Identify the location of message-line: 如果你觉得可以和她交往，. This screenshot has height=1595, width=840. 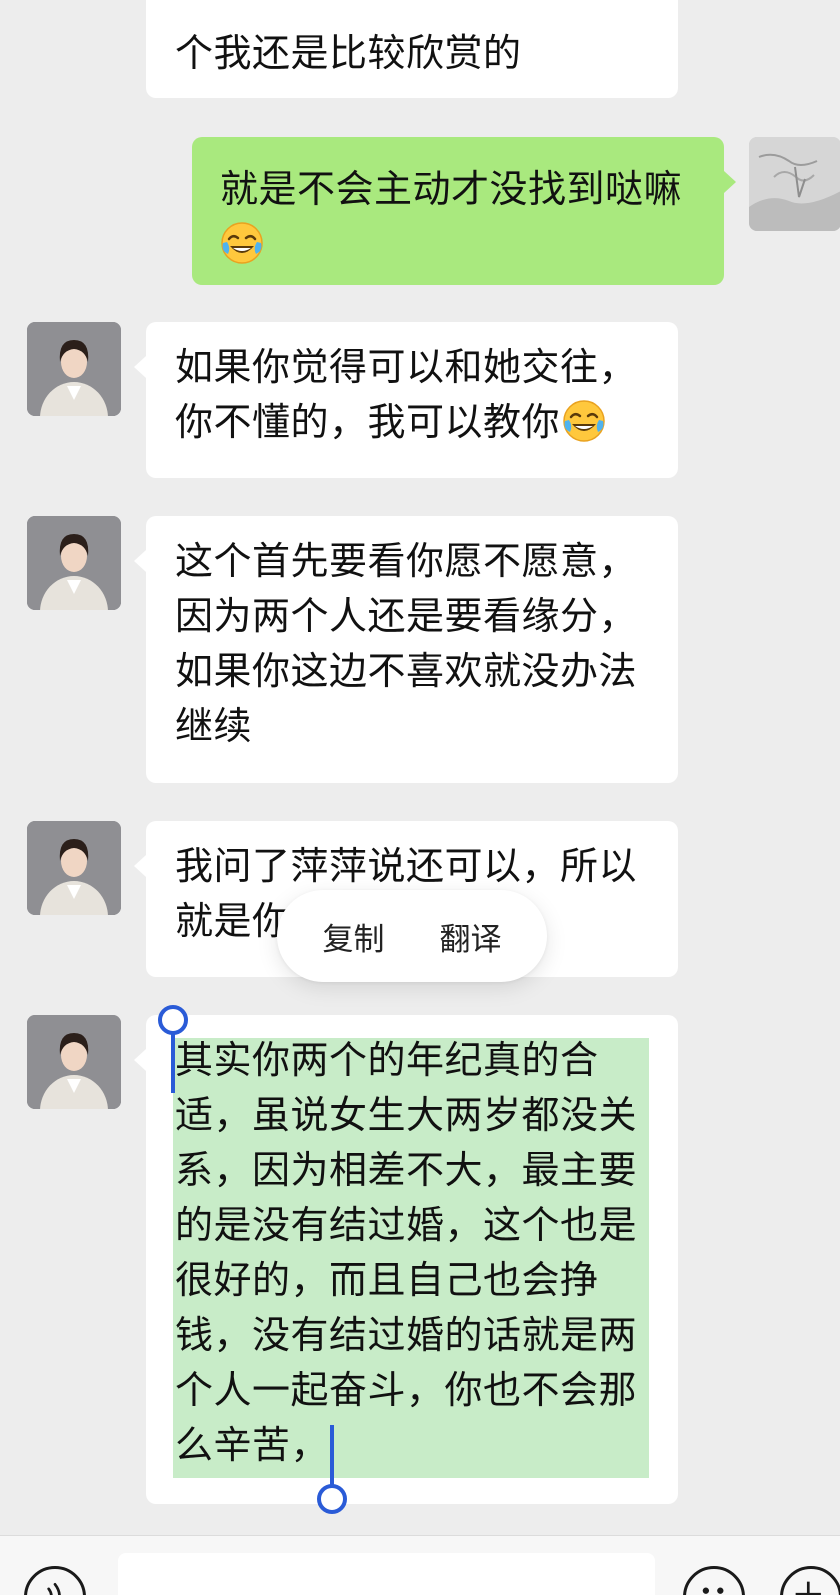
(406, 367).